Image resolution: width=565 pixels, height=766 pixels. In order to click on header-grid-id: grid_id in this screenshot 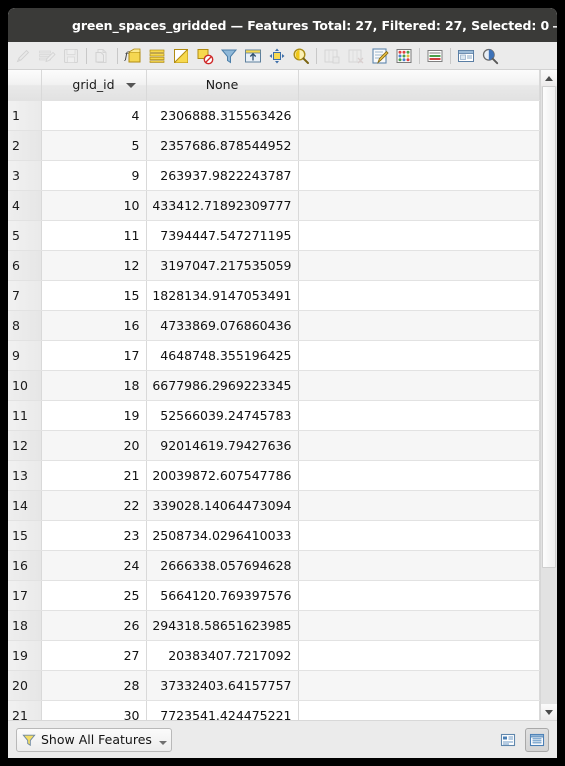, I will do `click(94, 85)`.